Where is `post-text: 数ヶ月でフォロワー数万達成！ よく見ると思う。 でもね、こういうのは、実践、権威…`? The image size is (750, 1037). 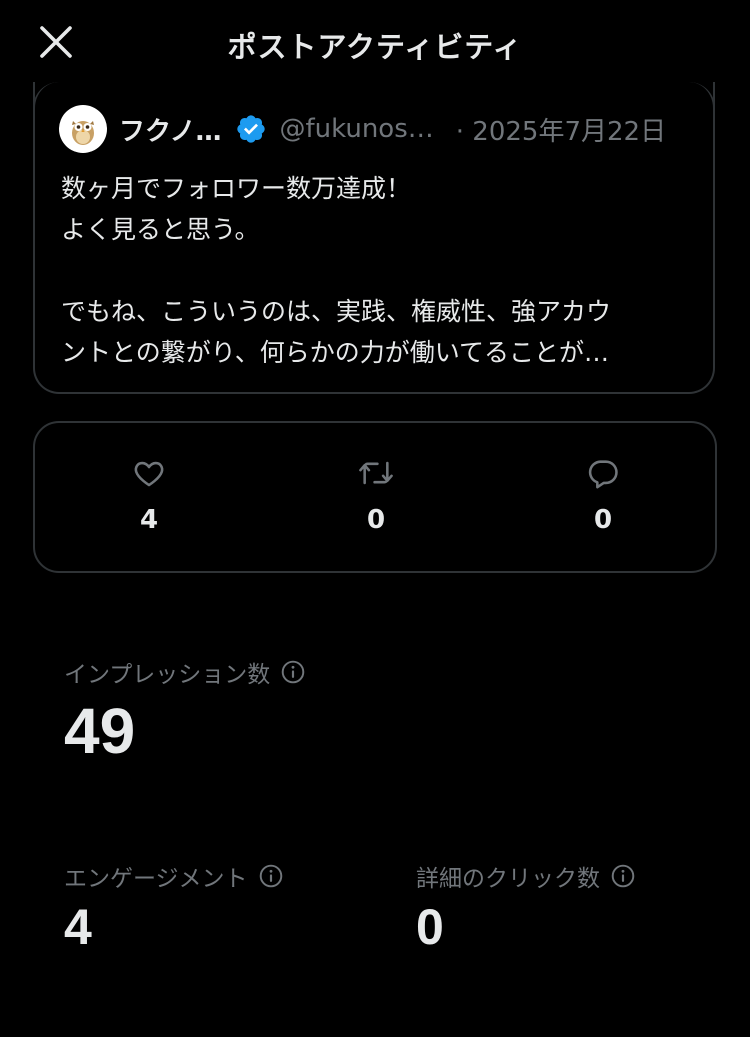 post-text: 数ヶ月でフォロワー数万達成！ よく見ると思う。 でもね、こういうのは、実践、権威… is located at coordinates (336, 270).